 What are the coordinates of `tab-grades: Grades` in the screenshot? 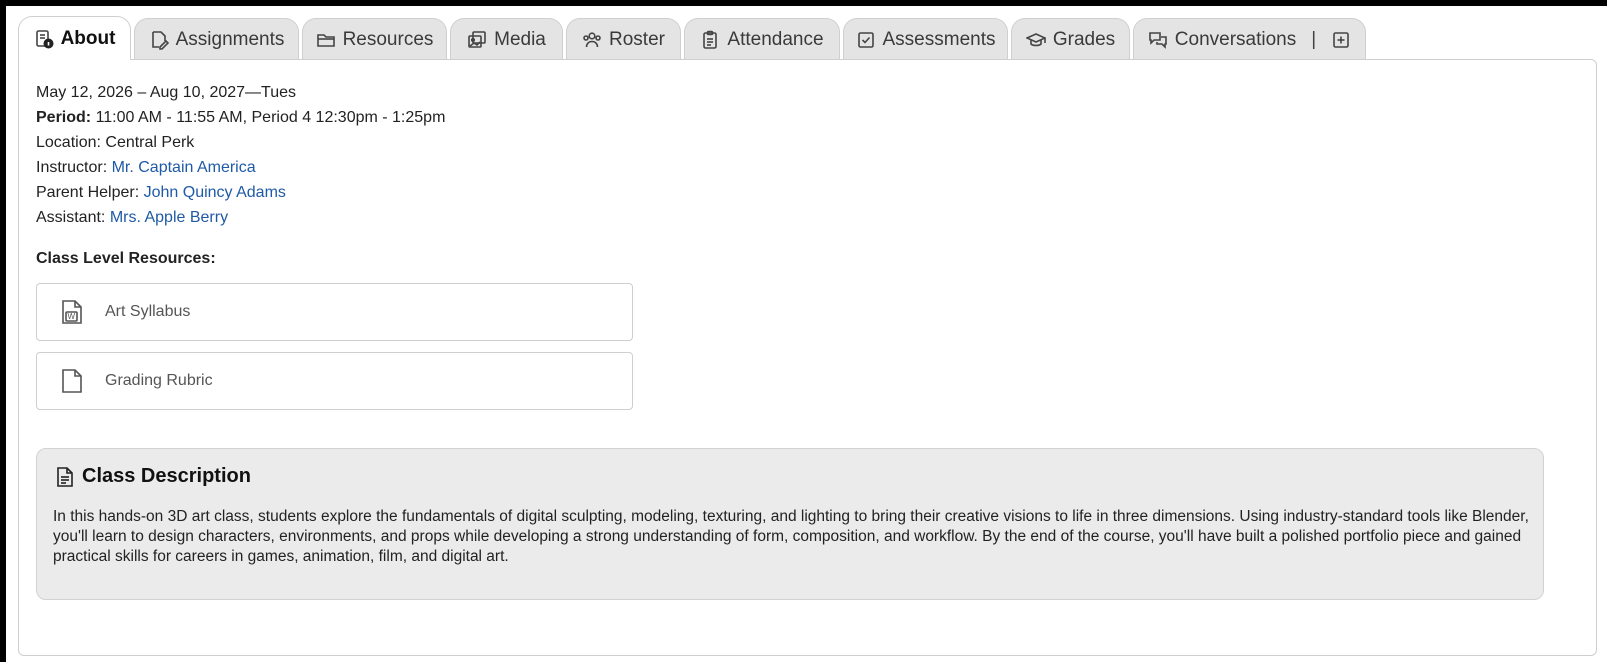 It's located at (1070, 39).